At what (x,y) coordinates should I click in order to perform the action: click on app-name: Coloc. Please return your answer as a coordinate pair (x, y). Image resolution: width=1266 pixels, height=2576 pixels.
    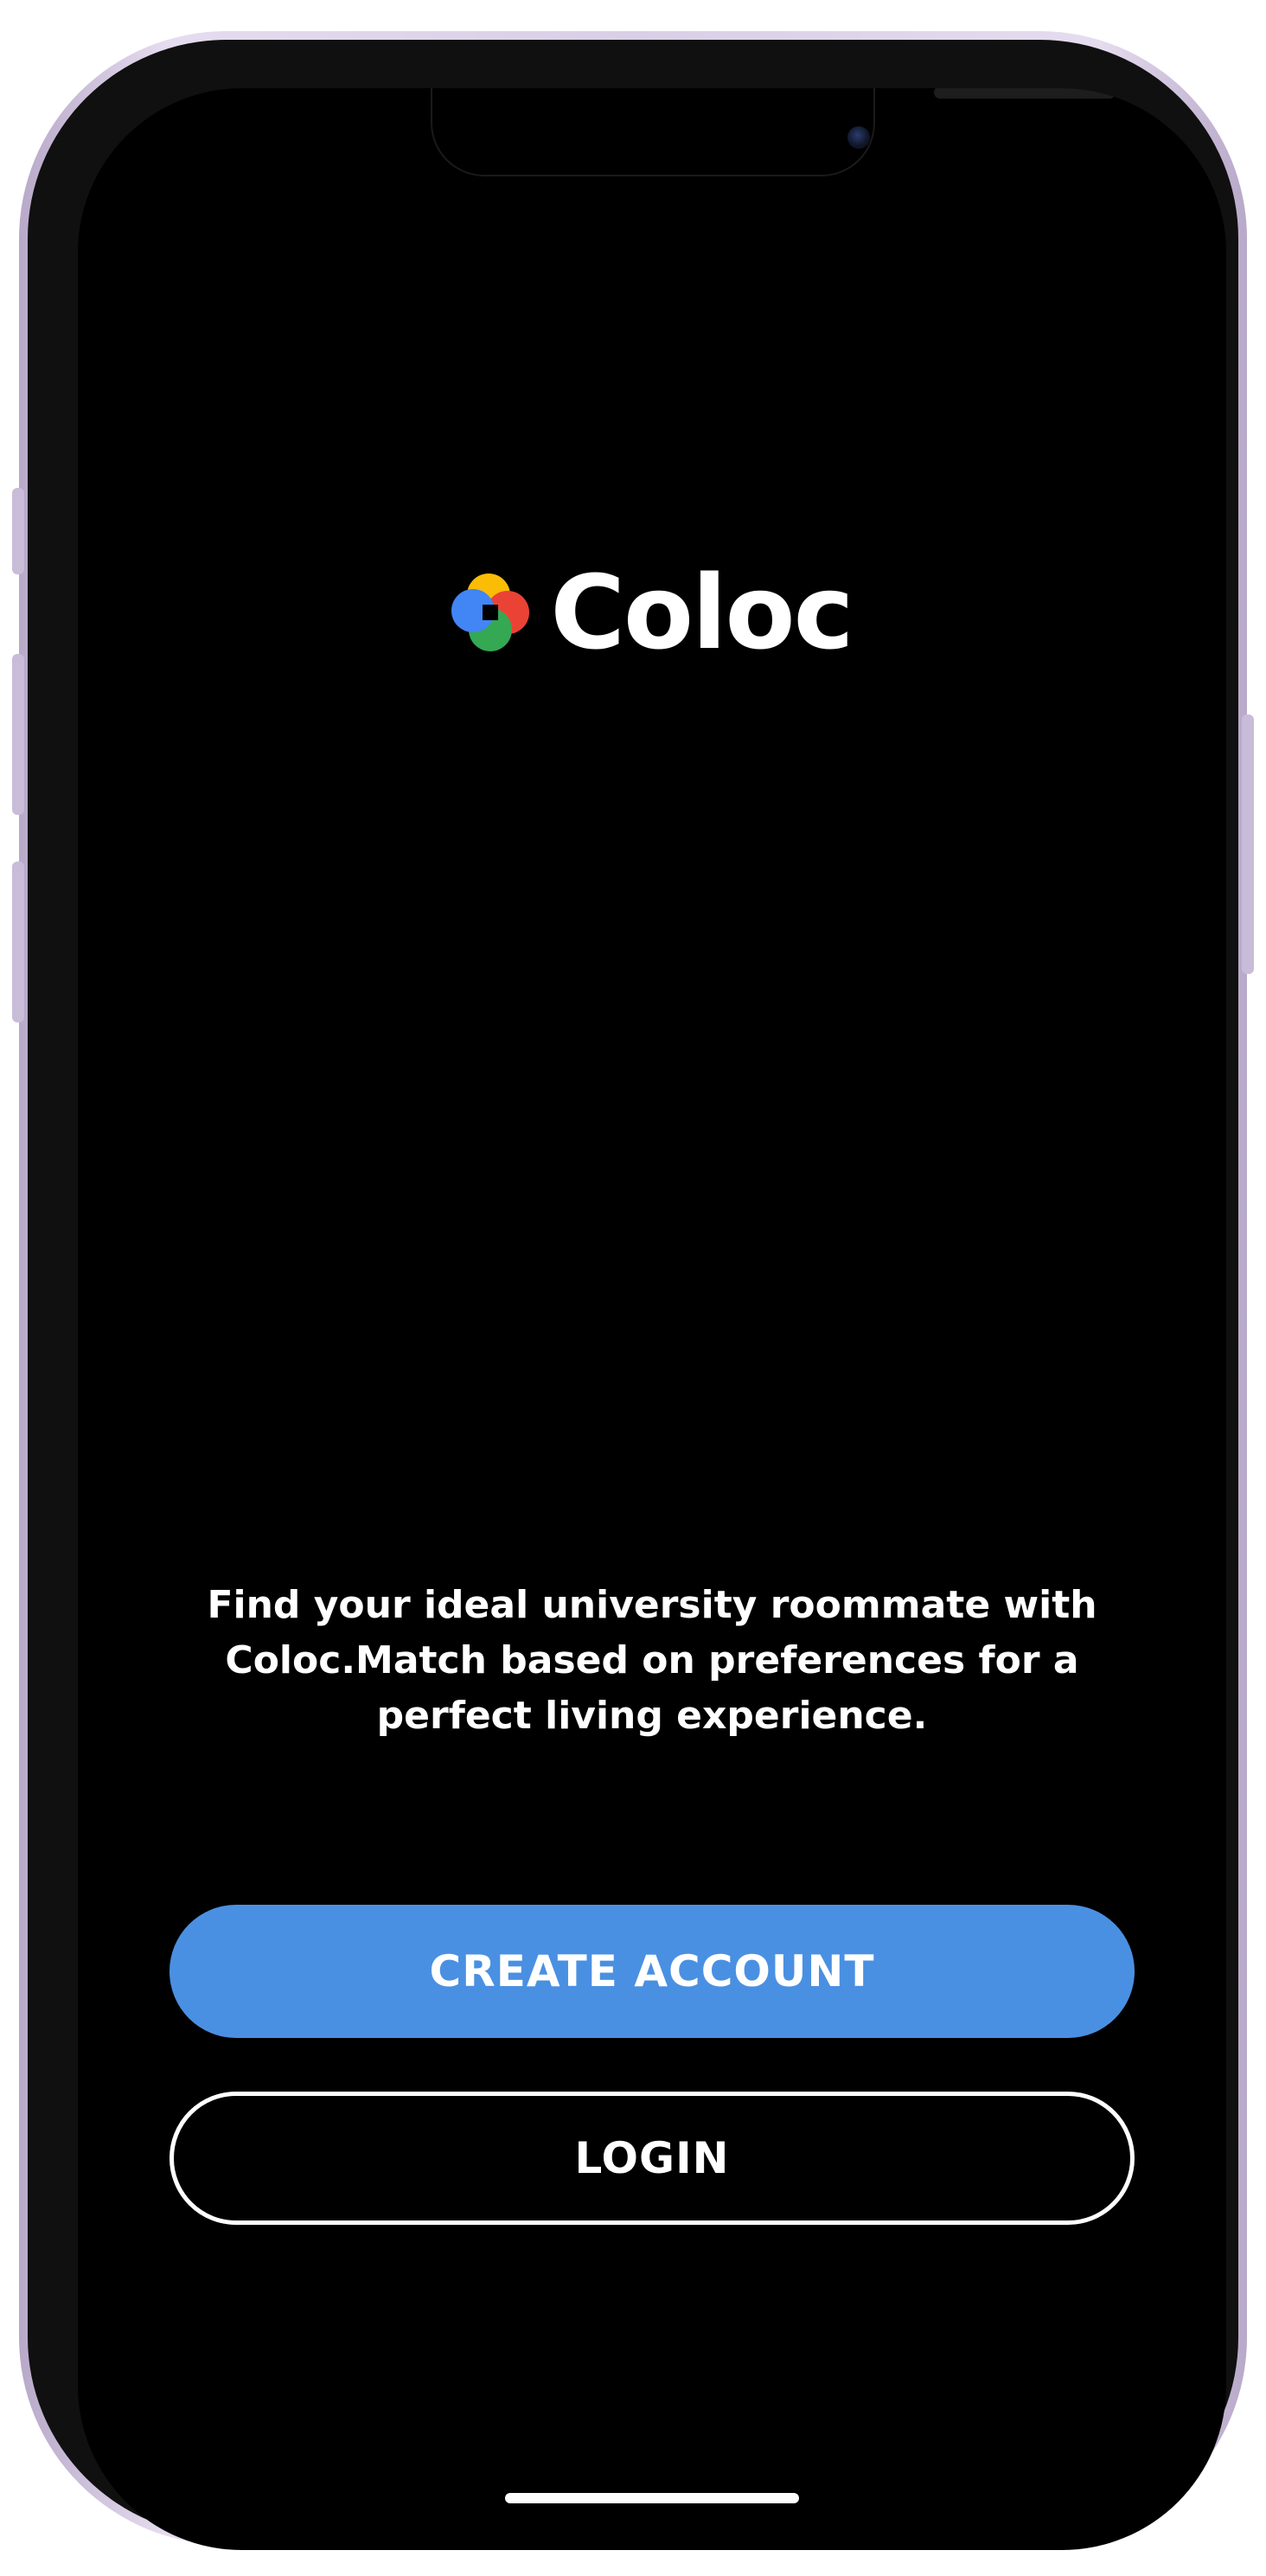
    Looking at the image, I should click on (702, 612).